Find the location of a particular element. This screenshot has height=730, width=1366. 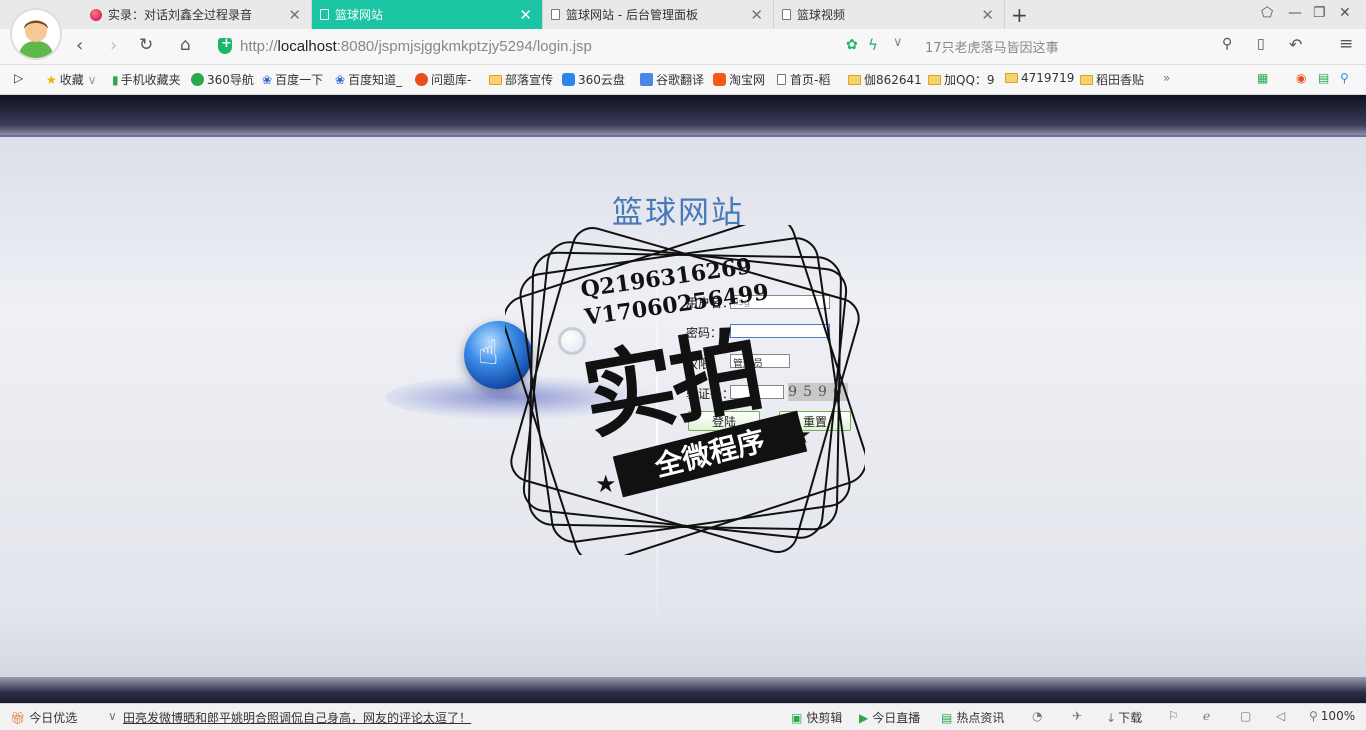

search-box: 17只老虎落马皆因这事 is located at coordinates (1080, 46).